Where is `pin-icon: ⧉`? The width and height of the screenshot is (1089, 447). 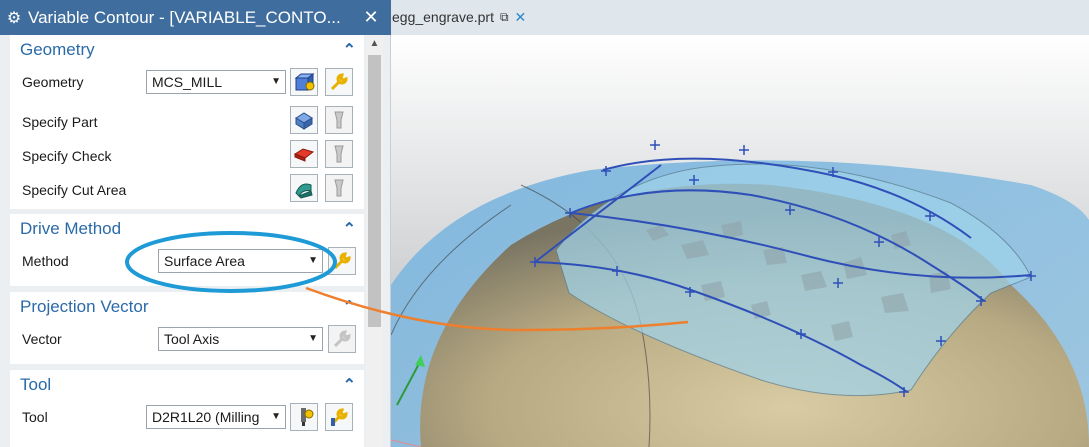
pin-icon: ⧉ is located at coordinates (504, 17).